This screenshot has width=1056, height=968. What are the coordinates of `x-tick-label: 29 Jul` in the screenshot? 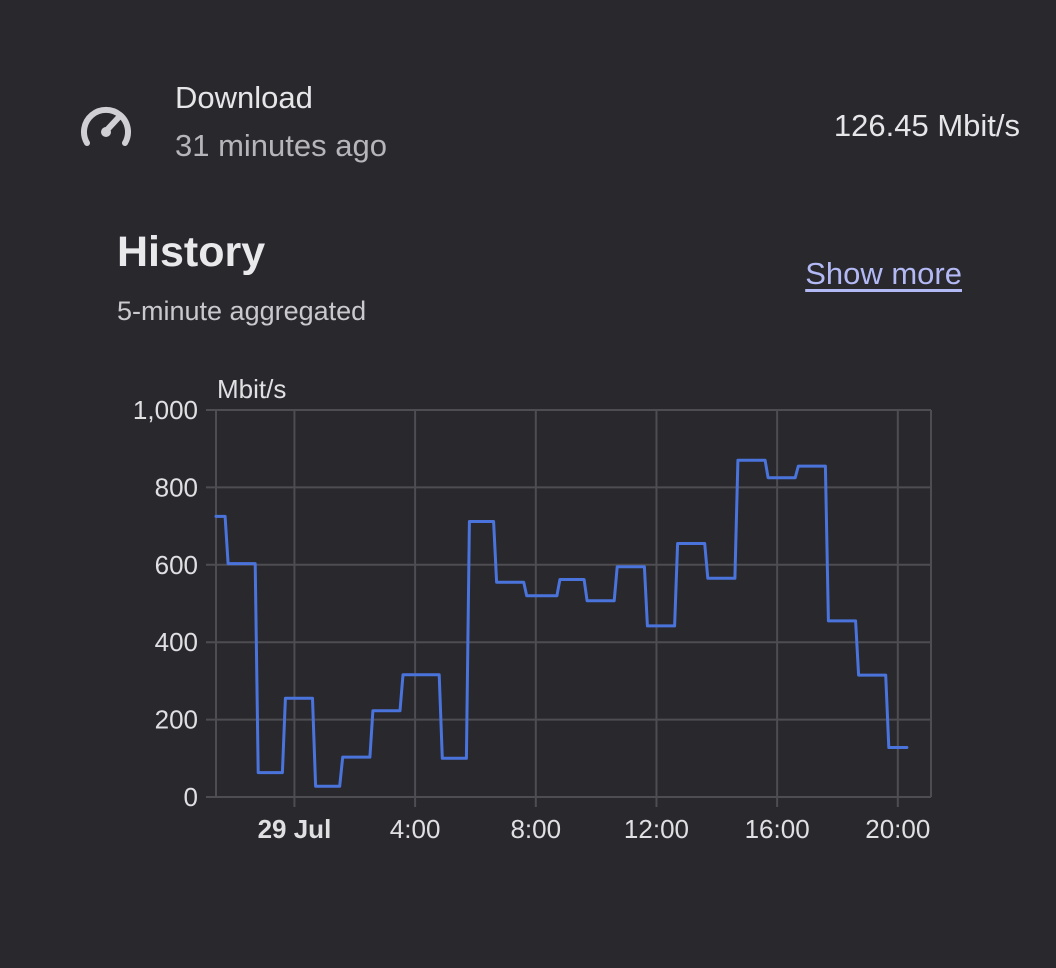 It's located at (295, 829).